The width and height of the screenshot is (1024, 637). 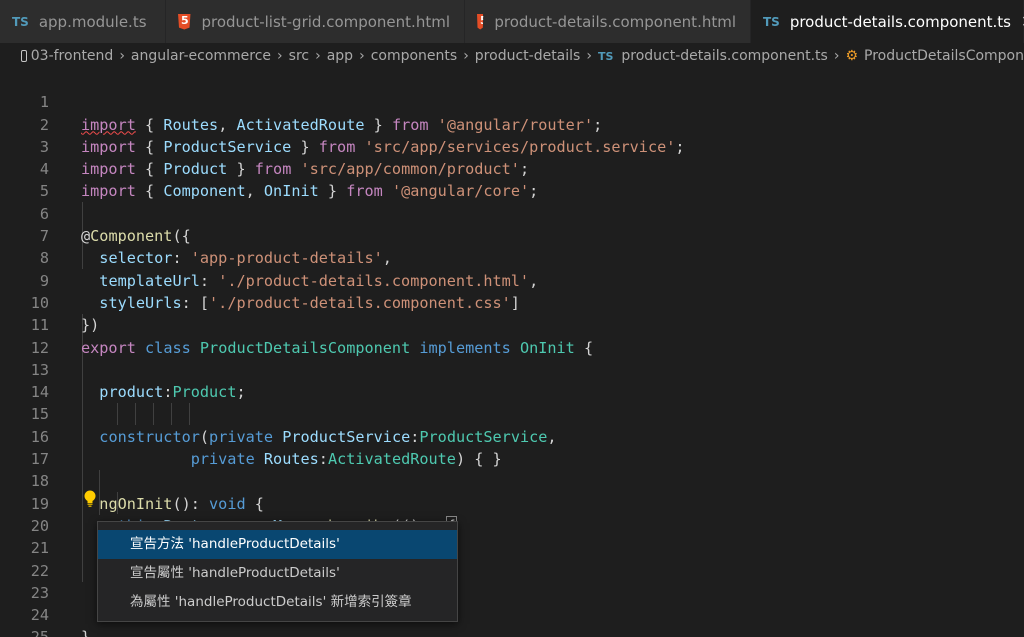 I want to click on folder-icon, so click(x=24, y=56).